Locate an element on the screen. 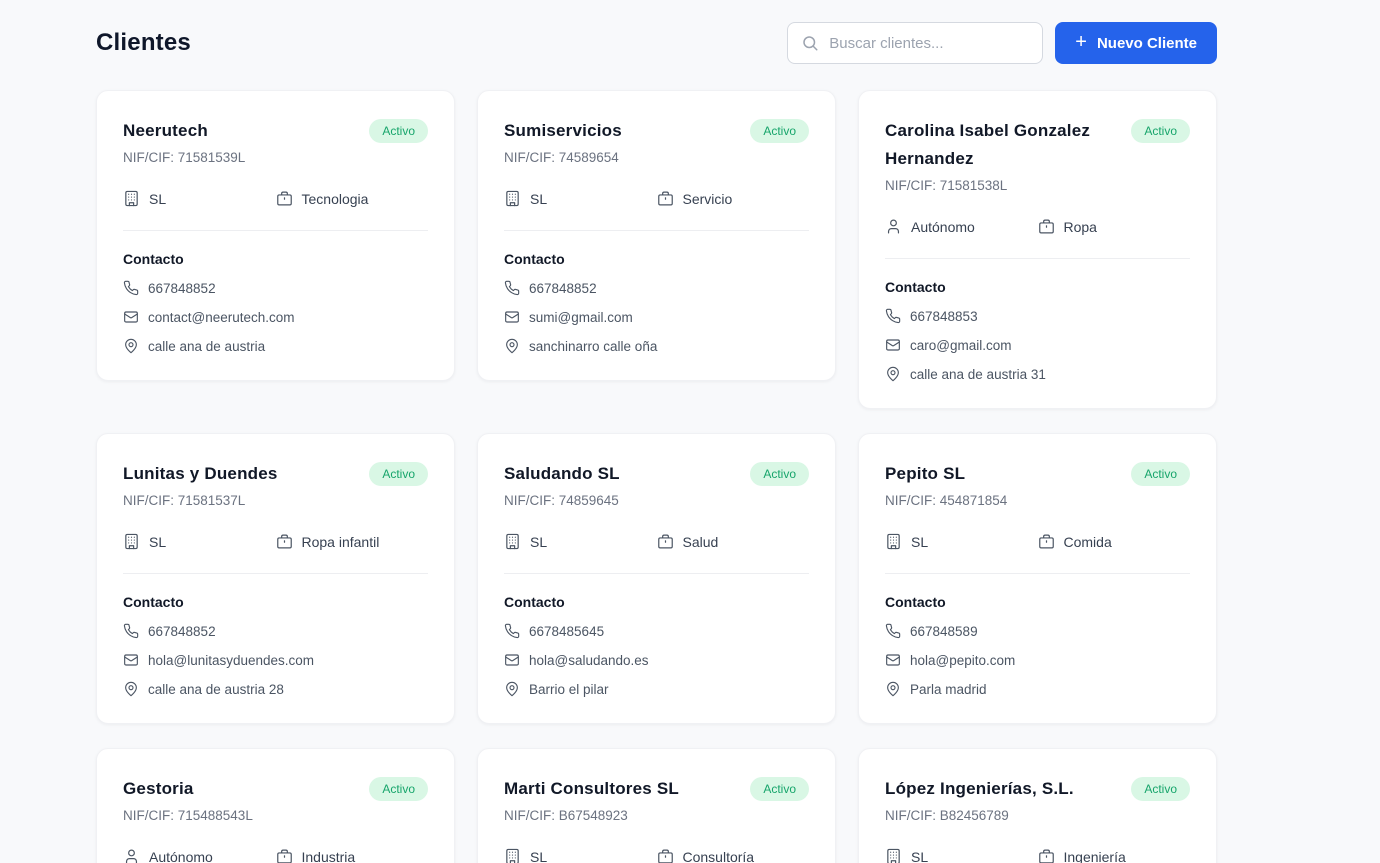 The image size is (1380, 863). client-name: López Ingenierías, S.L. is located at coordinates (979, 788).